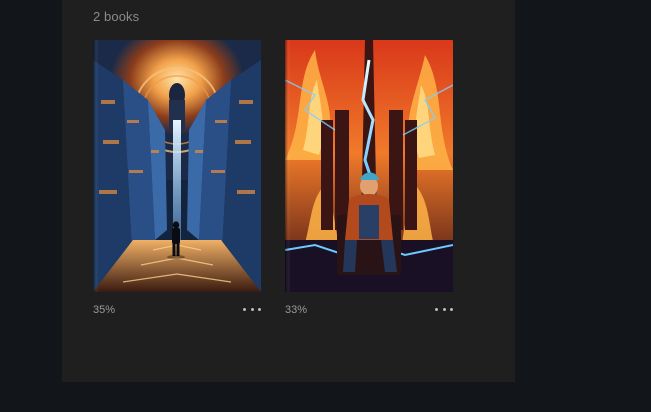  What do you see at coordinates (296, 310) in the screenshot?
I see `reading-progress: 33%` at bounding box center [296, 310].